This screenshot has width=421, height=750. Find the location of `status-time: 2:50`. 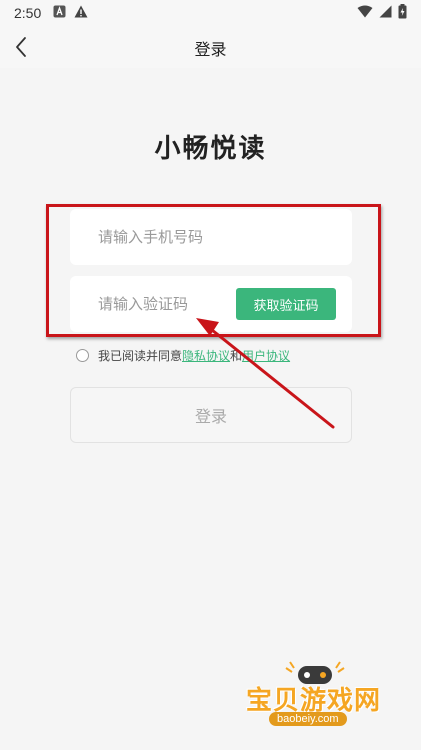

status-time: 2:50 is located at coordinates (28, 13).